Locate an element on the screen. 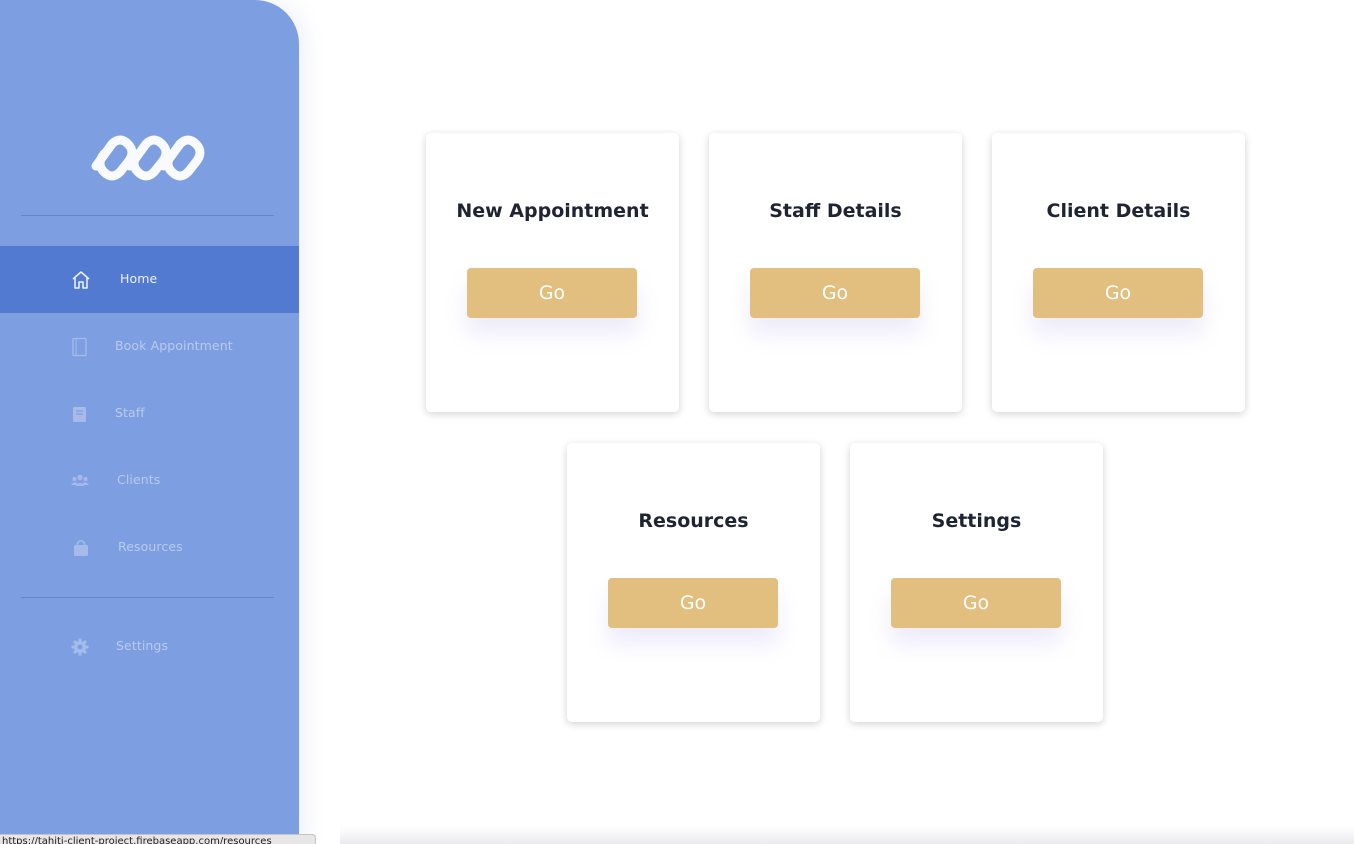  go-button-client-details: Go is located at coordinates (1118, 293).